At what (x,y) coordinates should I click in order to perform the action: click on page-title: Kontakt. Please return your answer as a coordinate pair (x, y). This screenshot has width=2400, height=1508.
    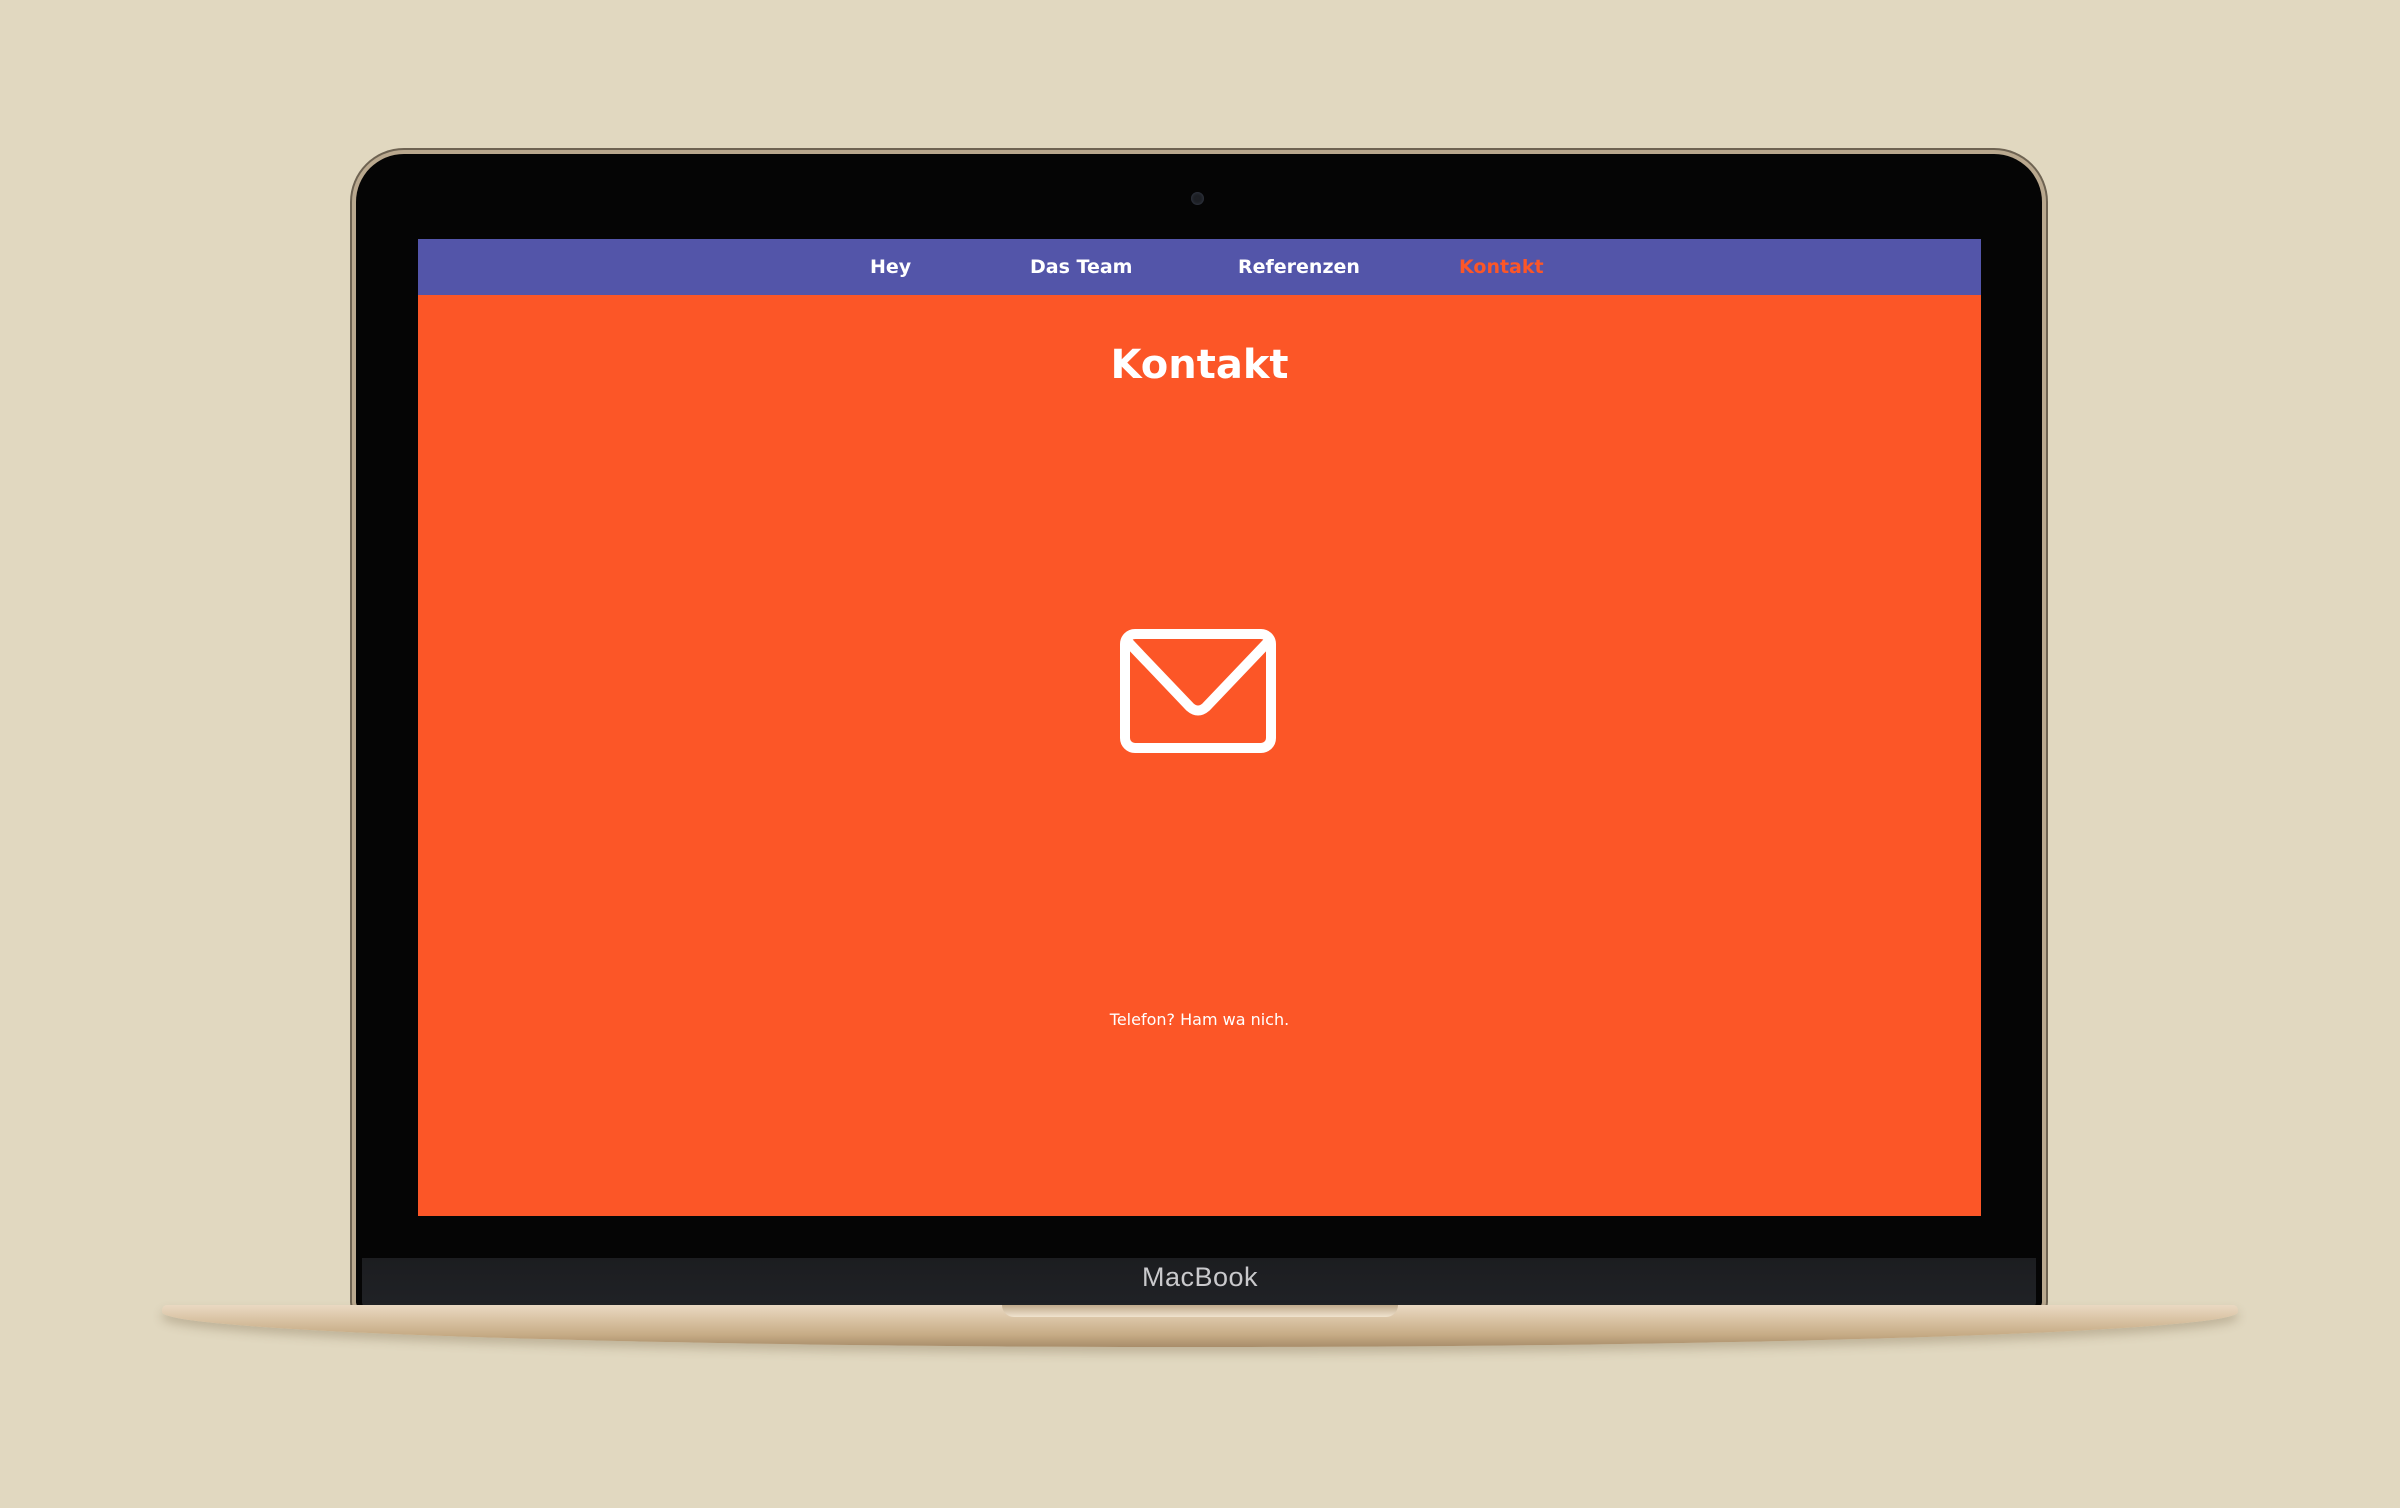
    Looking at the image, I should click on (1199, 364).